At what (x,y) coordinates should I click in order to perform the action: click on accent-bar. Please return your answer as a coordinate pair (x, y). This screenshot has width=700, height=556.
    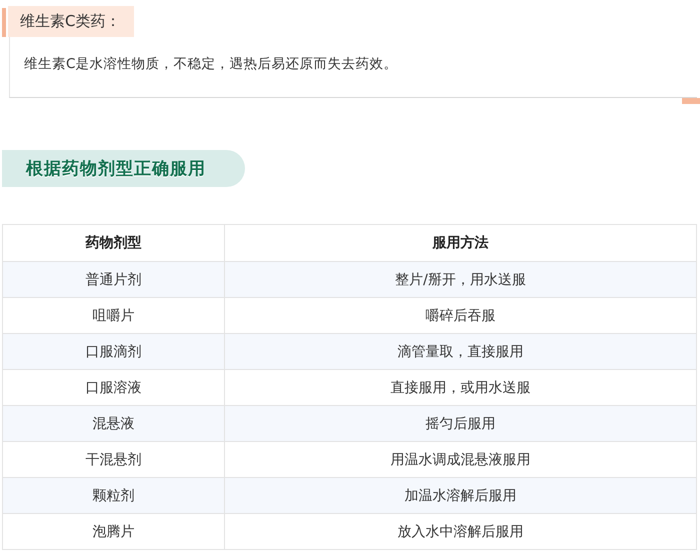
    Looking at the image, I should click on (4, 22).